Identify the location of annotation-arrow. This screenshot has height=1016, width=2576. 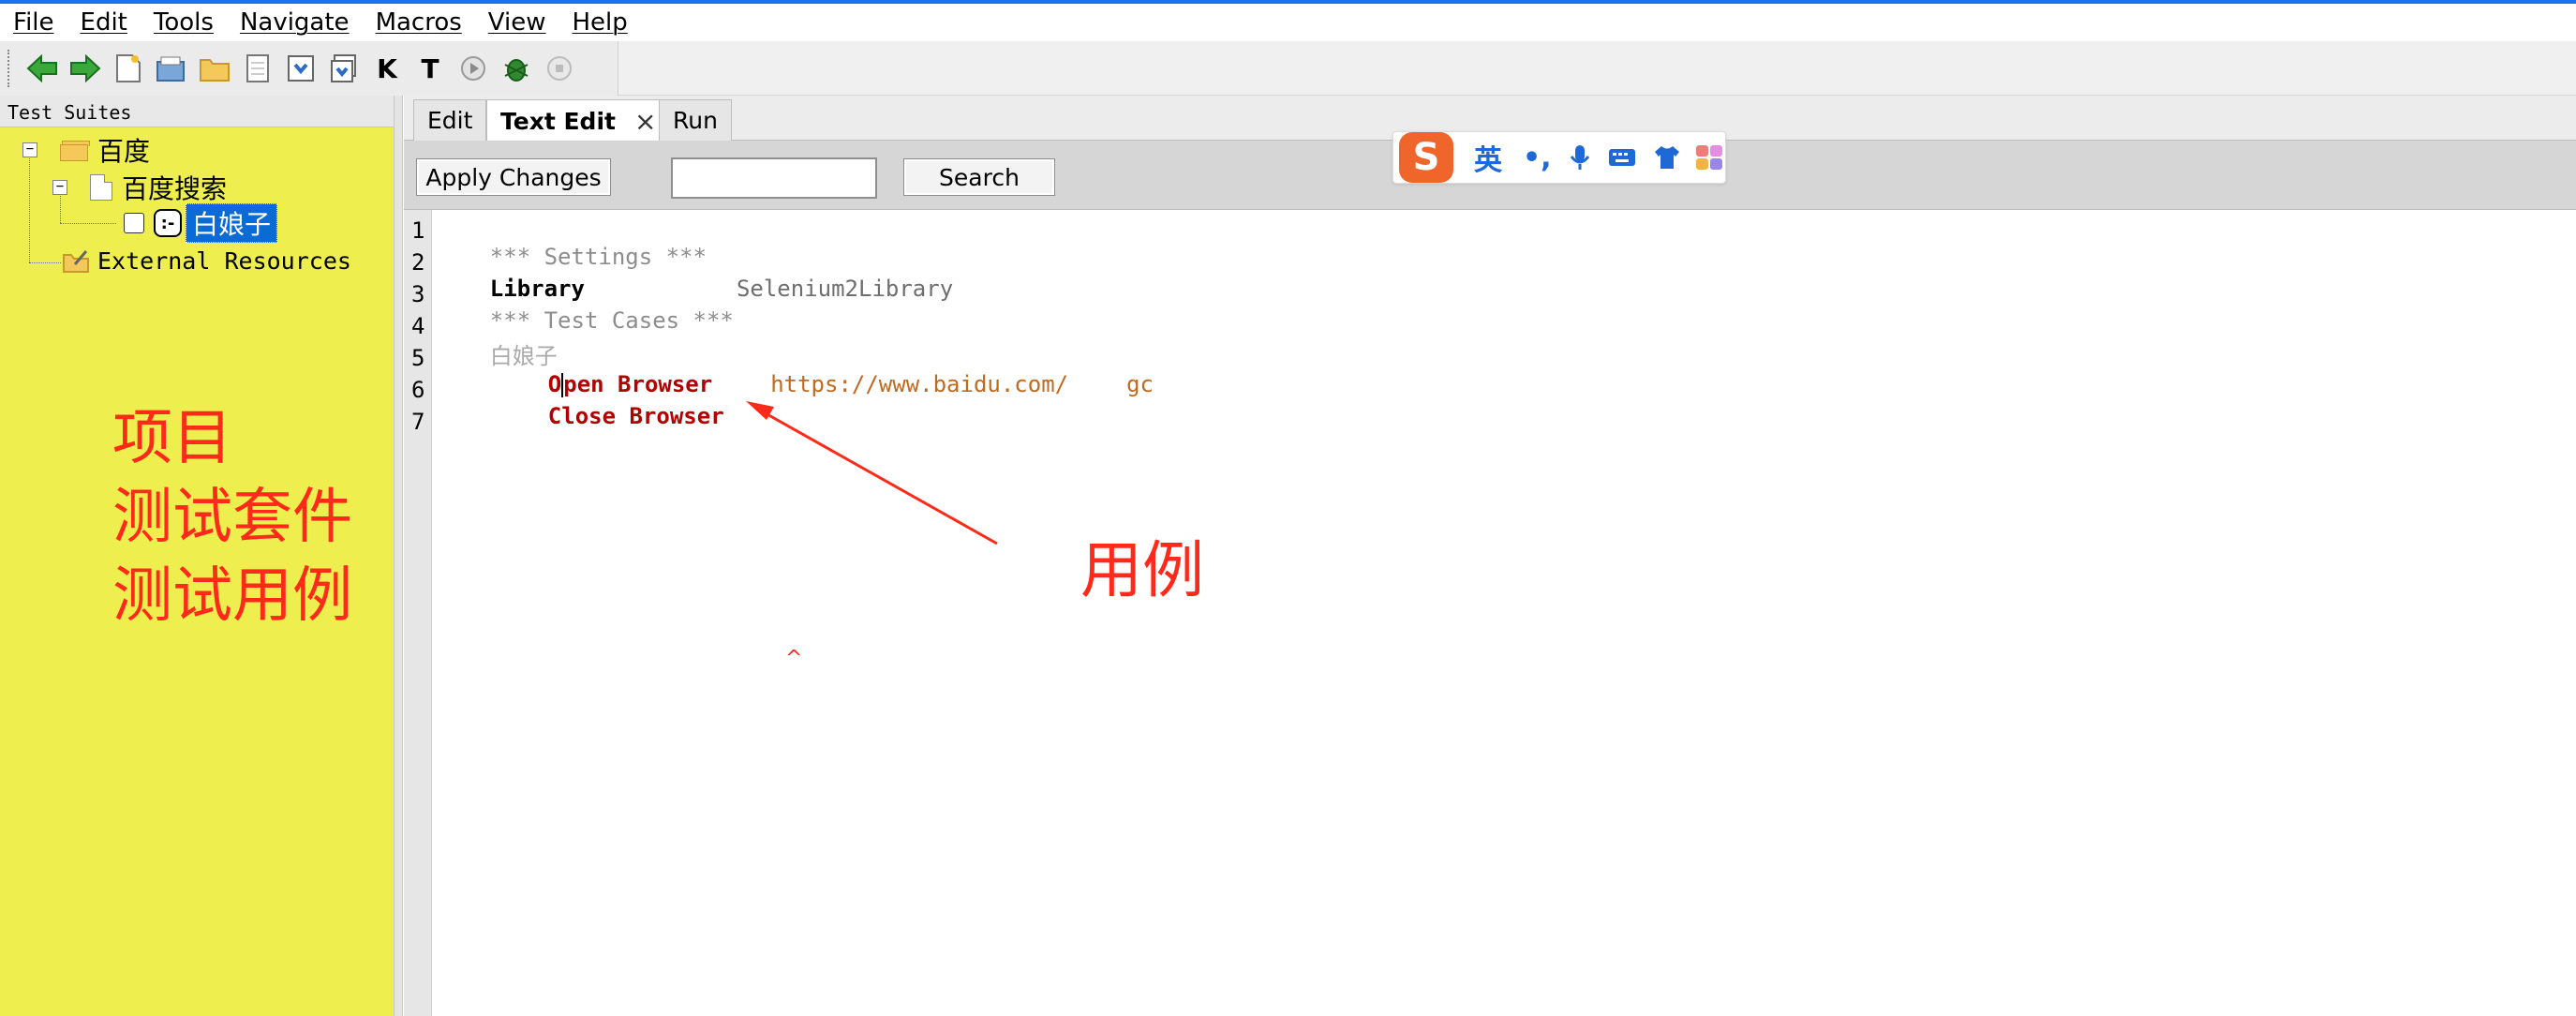
(872, 473).